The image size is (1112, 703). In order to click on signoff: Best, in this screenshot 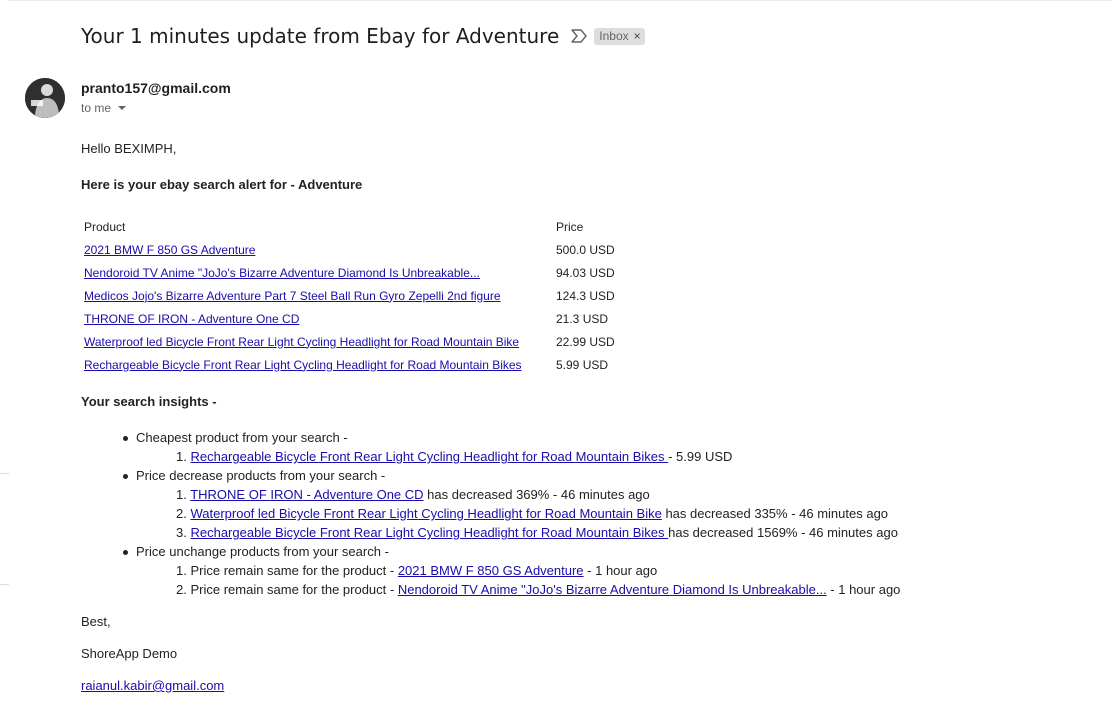, I will do `click(96, 621)`.